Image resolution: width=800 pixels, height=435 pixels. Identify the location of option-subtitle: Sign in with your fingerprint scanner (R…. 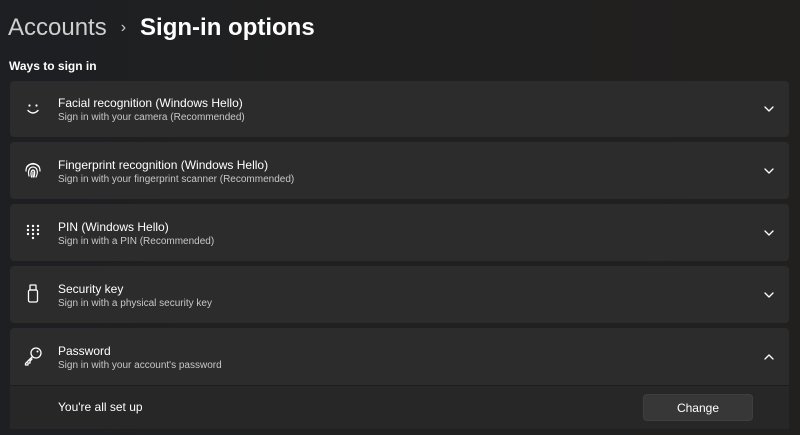
(176, 179).